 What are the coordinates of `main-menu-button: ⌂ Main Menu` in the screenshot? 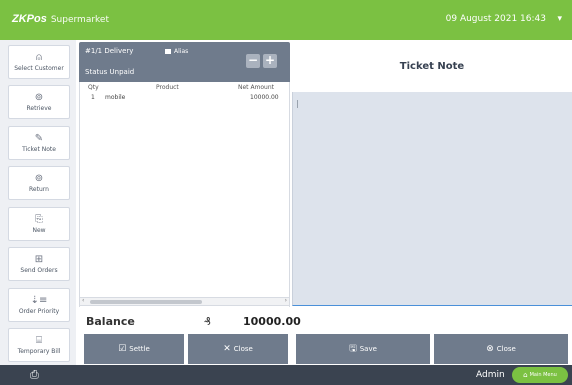 It's located at (540, 375).